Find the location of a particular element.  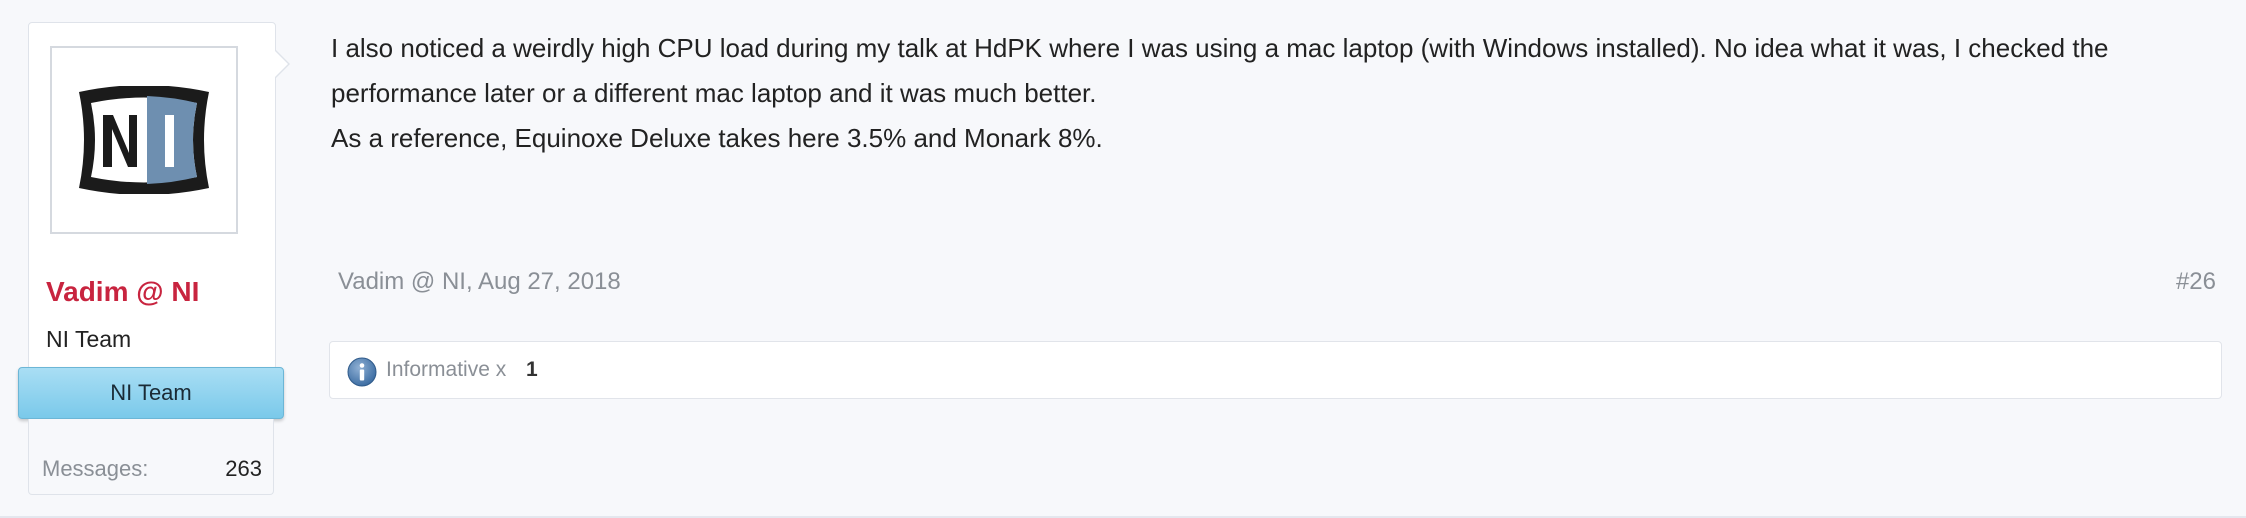

ni-logo-icon is located at coordinates (144, 140).